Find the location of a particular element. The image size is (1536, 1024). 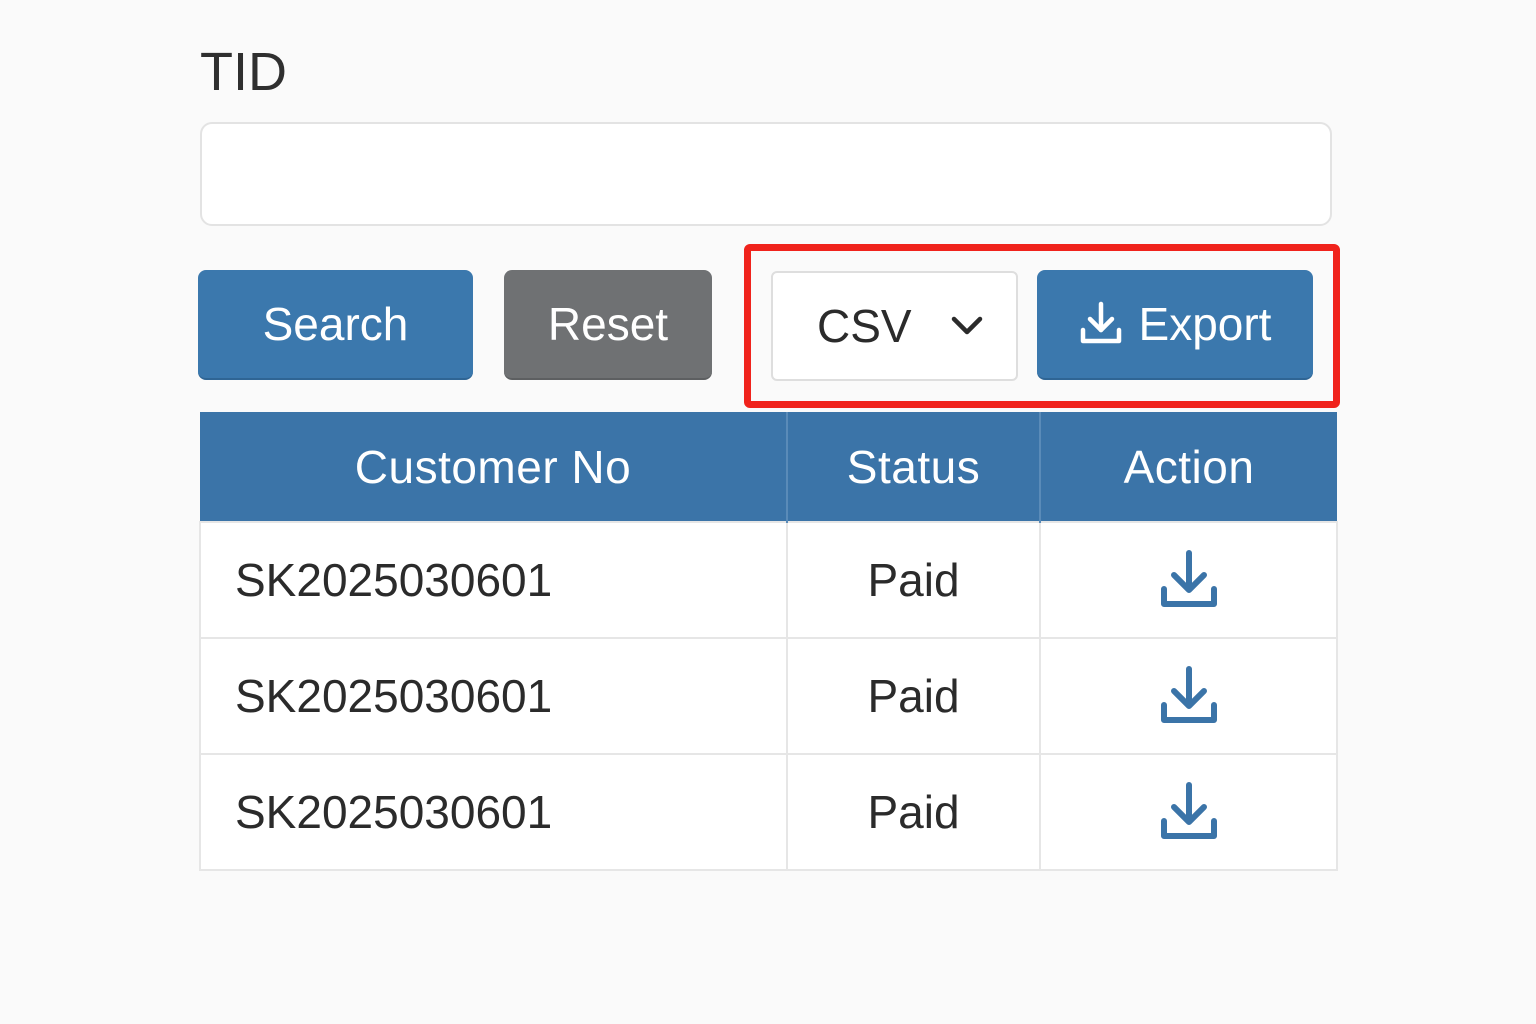

tid-input is located at coordinates (766, 174).